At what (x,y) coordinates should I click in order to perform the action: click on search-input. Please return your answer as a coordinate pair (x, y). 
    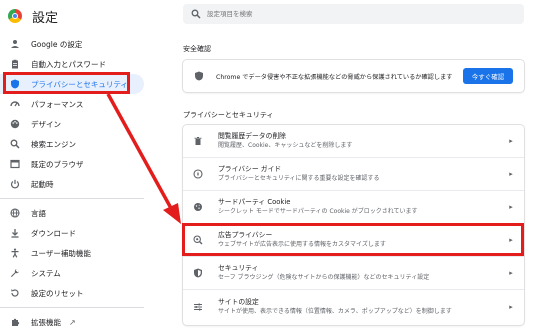
    Looking at the image, I should click on (357, 14).